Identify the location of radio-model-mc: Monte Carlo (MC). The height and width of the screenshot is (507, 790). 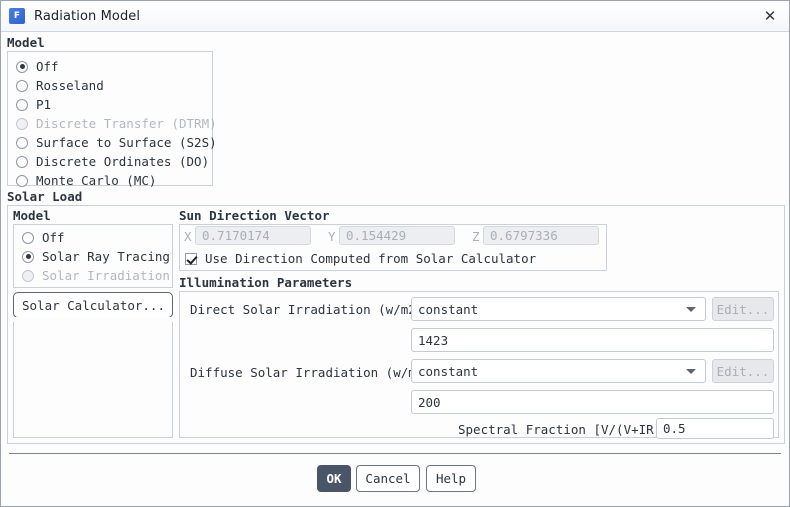
(110, 180).